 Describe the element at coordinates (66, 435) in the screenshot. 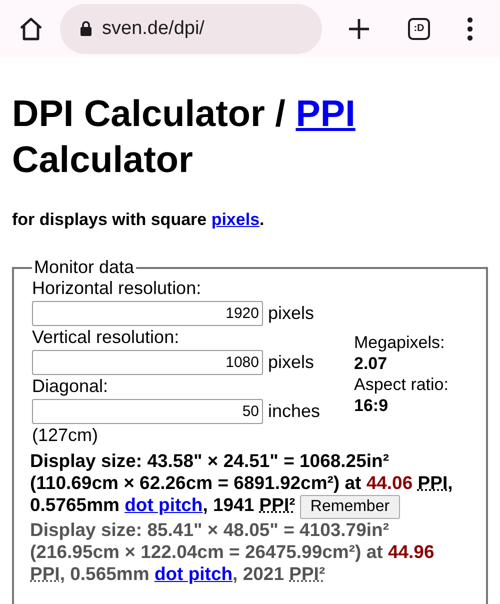

I see `note-text: (127cm)` at that location.